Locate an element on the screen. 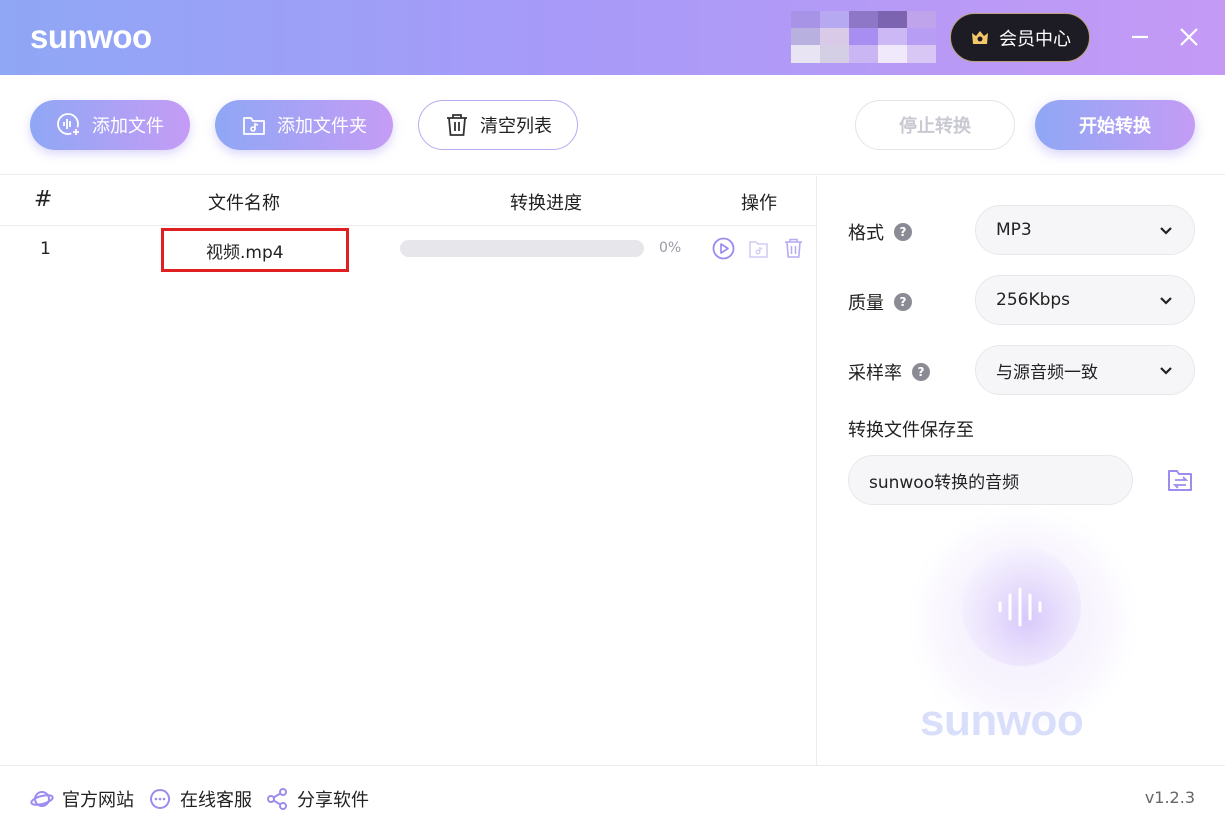 This screenshot has height=825, width=1225. format-select: MP3 is located at coordinates (1085, 230).